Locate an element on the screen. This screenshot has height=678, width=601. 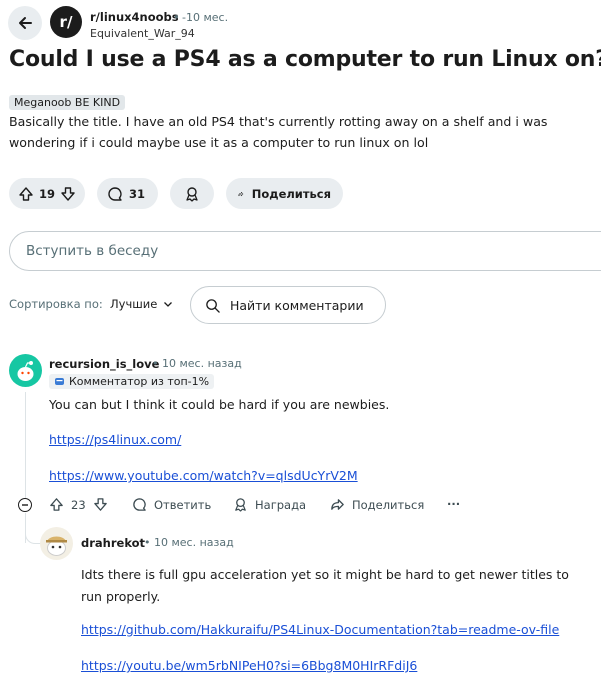
chevron-down-icon is located at coordinates (168, 304).